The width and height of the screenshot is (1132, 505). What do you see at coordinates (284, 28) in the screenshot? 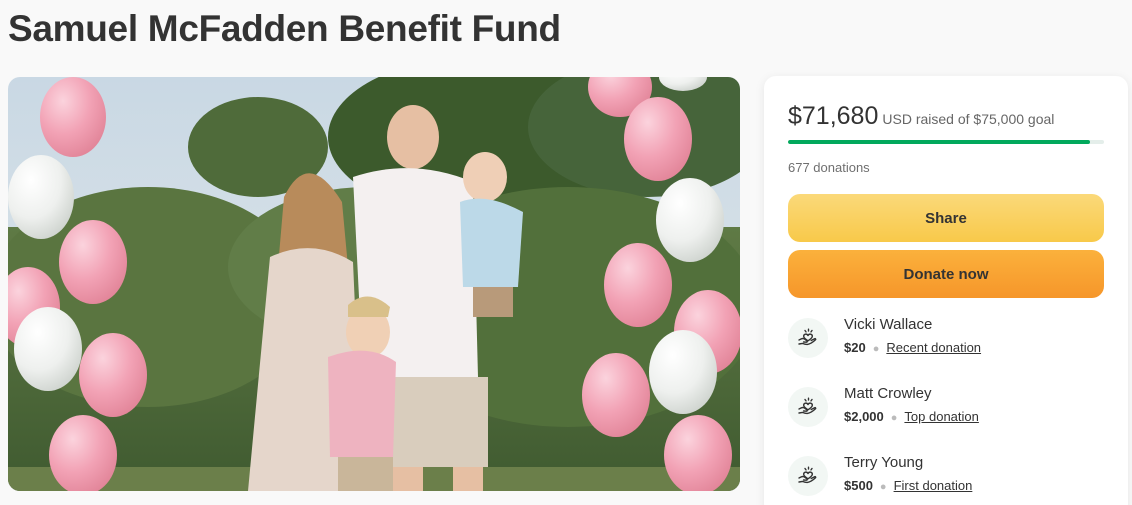
I see `page-title: Samuel McFadden Benefit Fund` at bounding box center [284, 28].